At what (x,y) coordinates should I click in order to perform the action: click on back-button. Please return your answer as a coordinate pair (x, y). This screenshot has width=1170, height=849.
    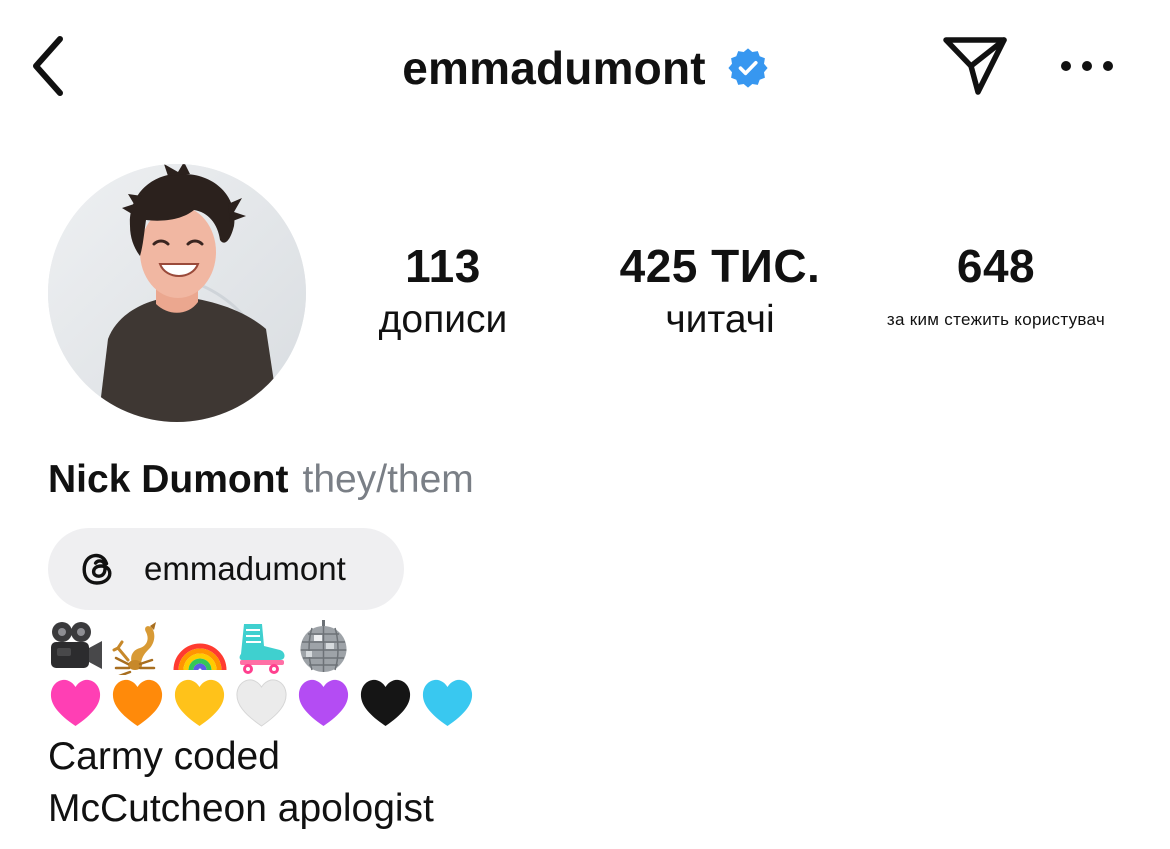
    Looking at the image, I should click on (48, 66).